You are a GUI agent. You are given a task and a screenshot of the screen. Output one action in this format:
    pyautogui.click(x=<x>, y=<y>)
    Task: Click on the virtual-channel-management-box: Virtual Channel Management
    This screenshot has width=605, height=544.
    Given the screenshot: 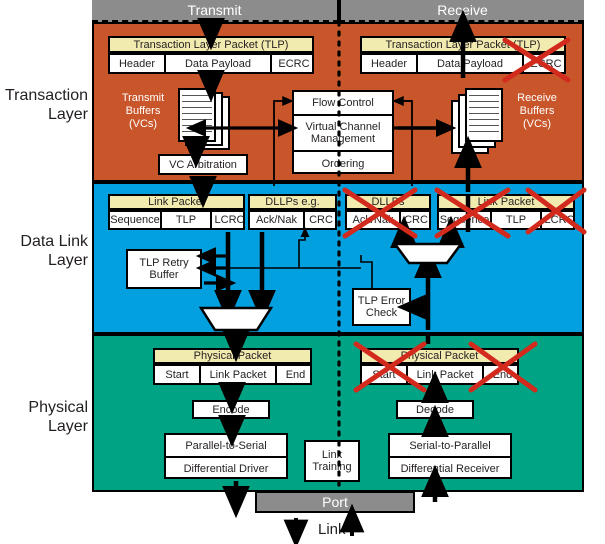 What is the action you would take?
    pyautogui.click(x=343, y=134)
    